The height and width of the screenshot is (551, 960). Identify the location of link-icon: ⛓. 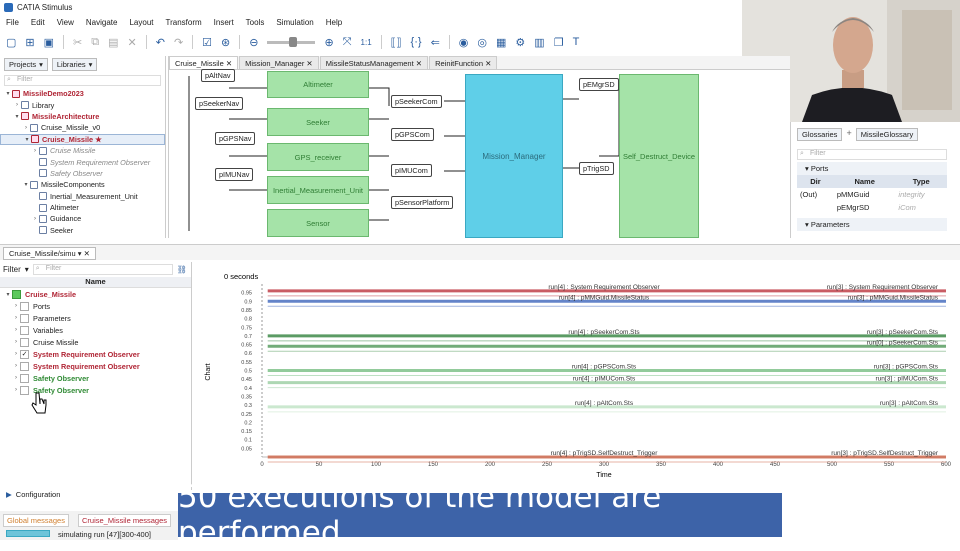
(182, 269).